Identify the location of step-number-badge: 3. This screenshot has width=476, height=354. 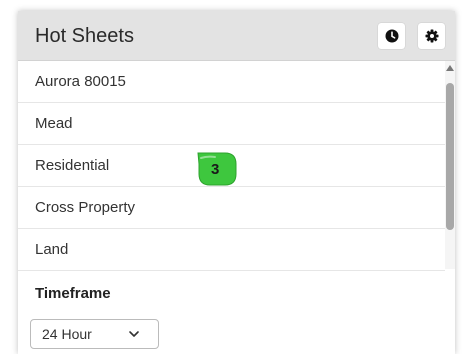
(217, 169).